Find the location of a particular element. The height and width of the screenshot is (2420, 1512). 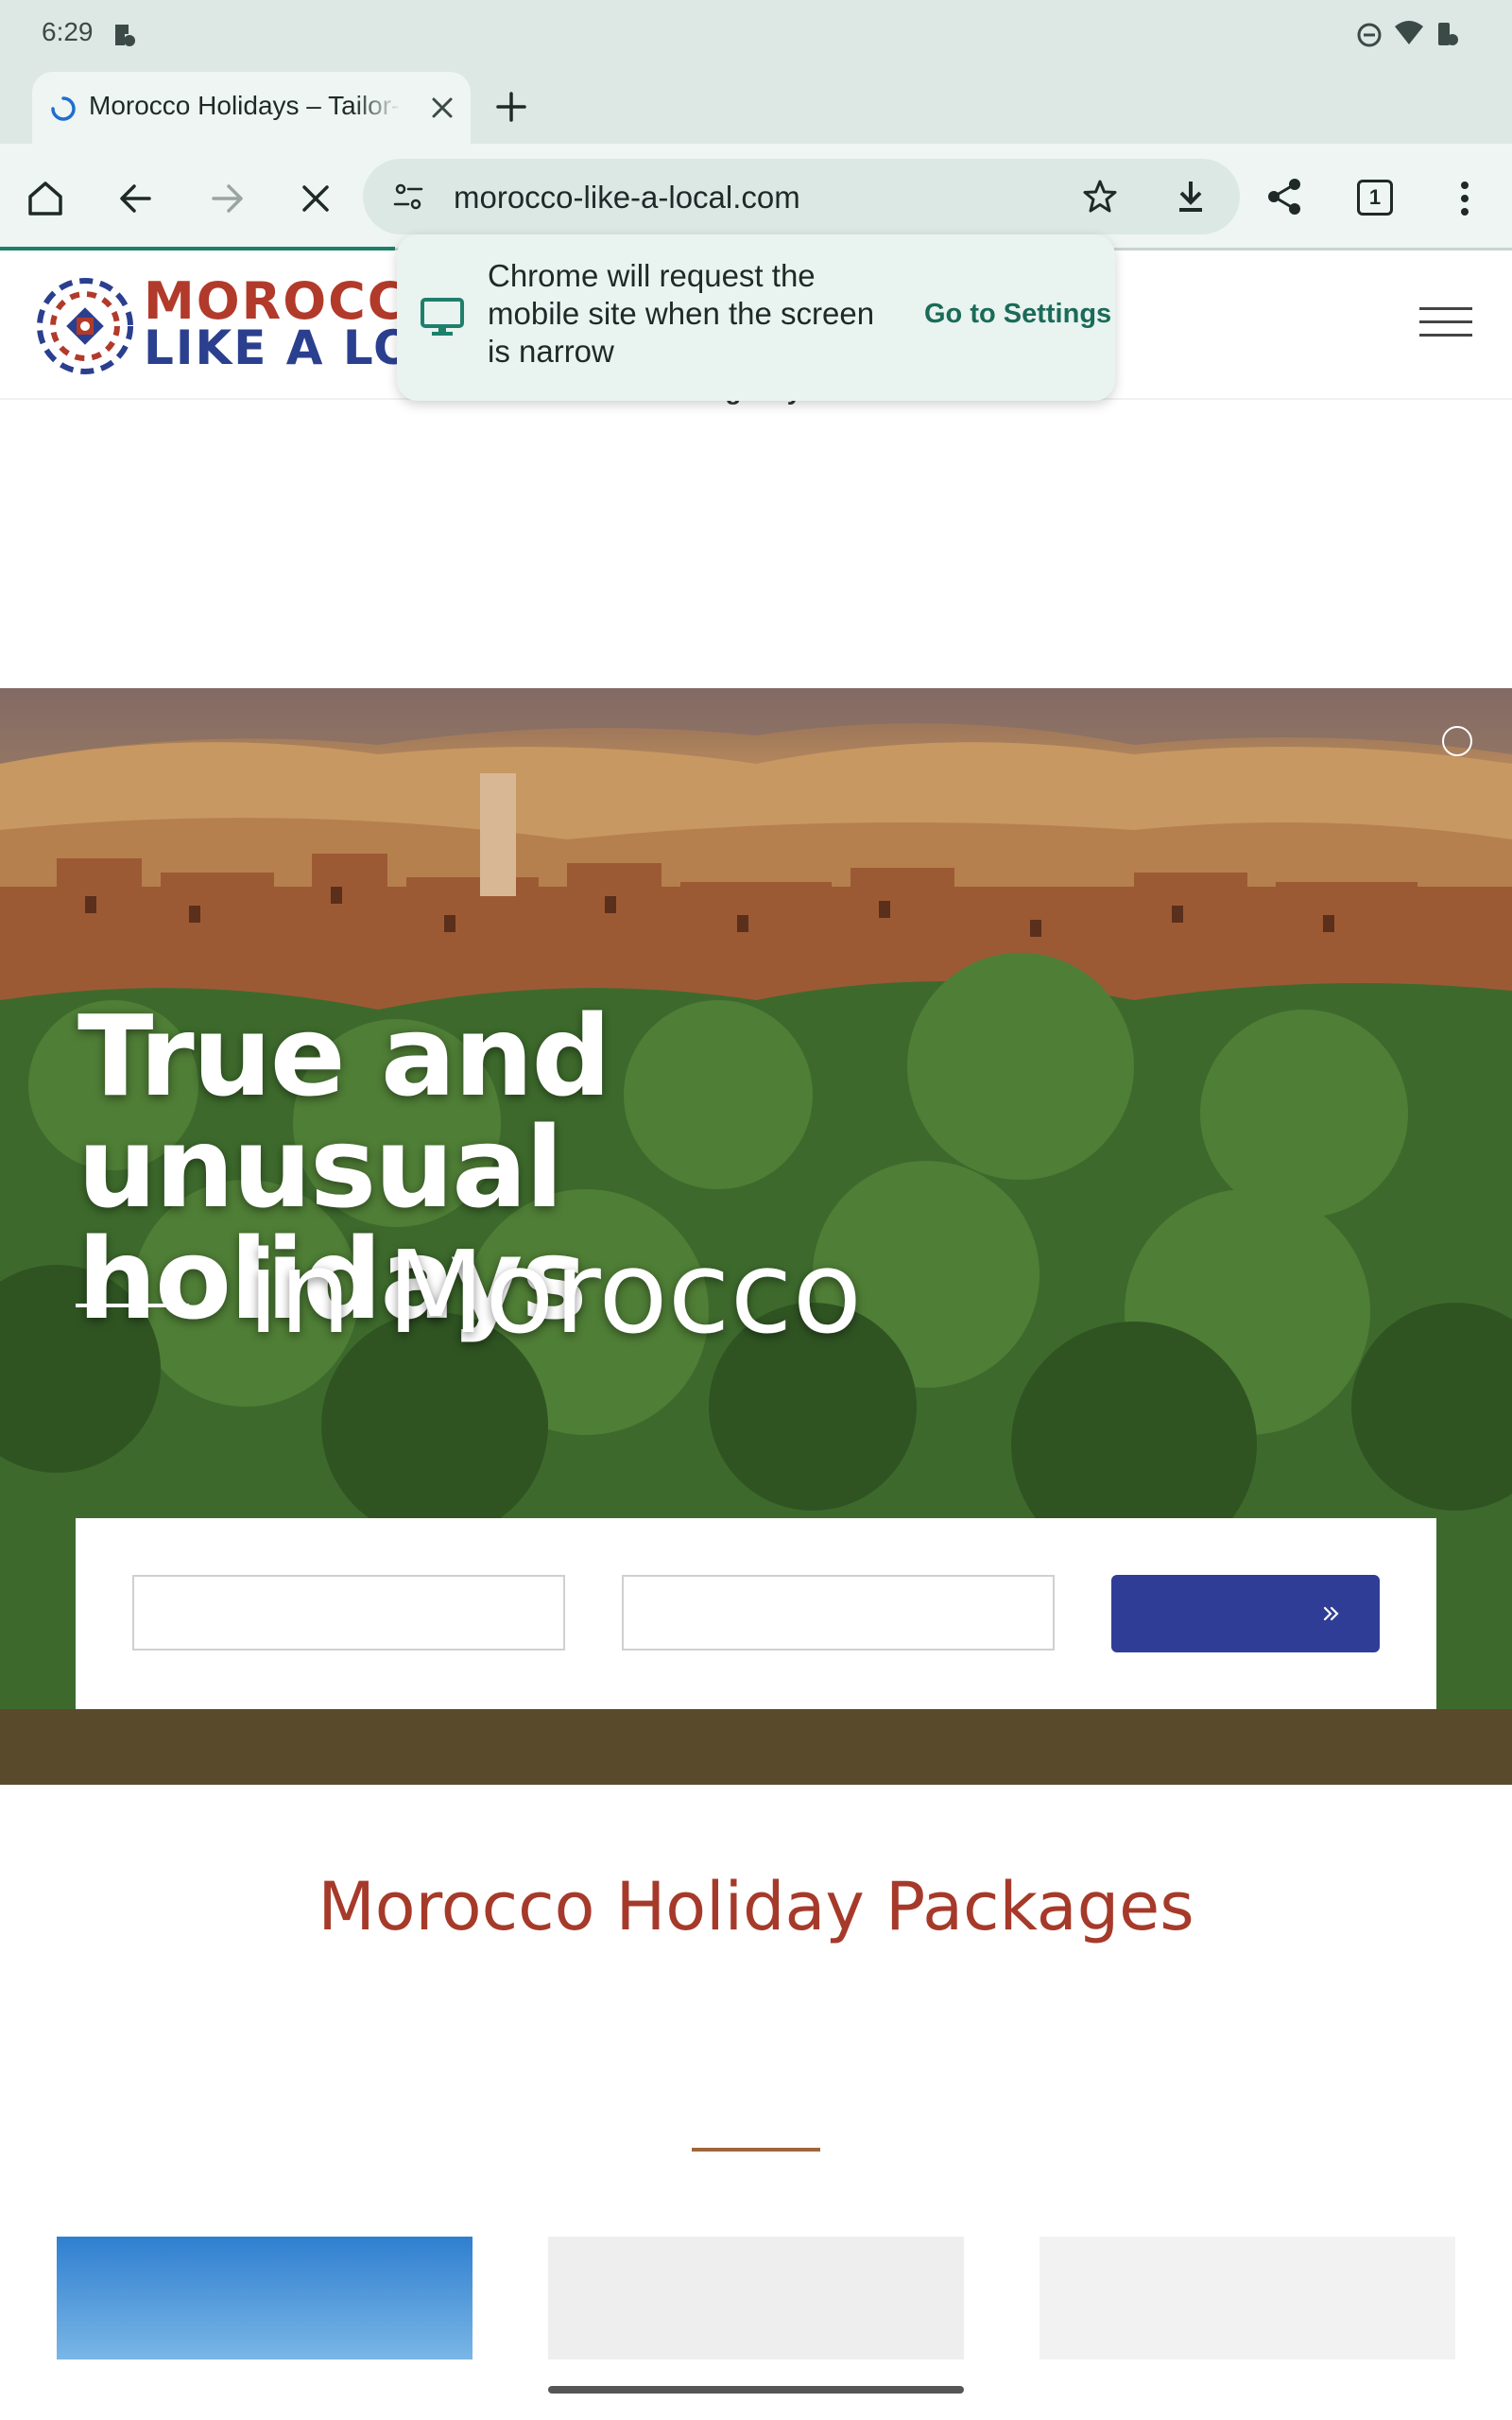

tab-title: Morocco Holidays – Tailor-made is located at coordinates (245, 105).